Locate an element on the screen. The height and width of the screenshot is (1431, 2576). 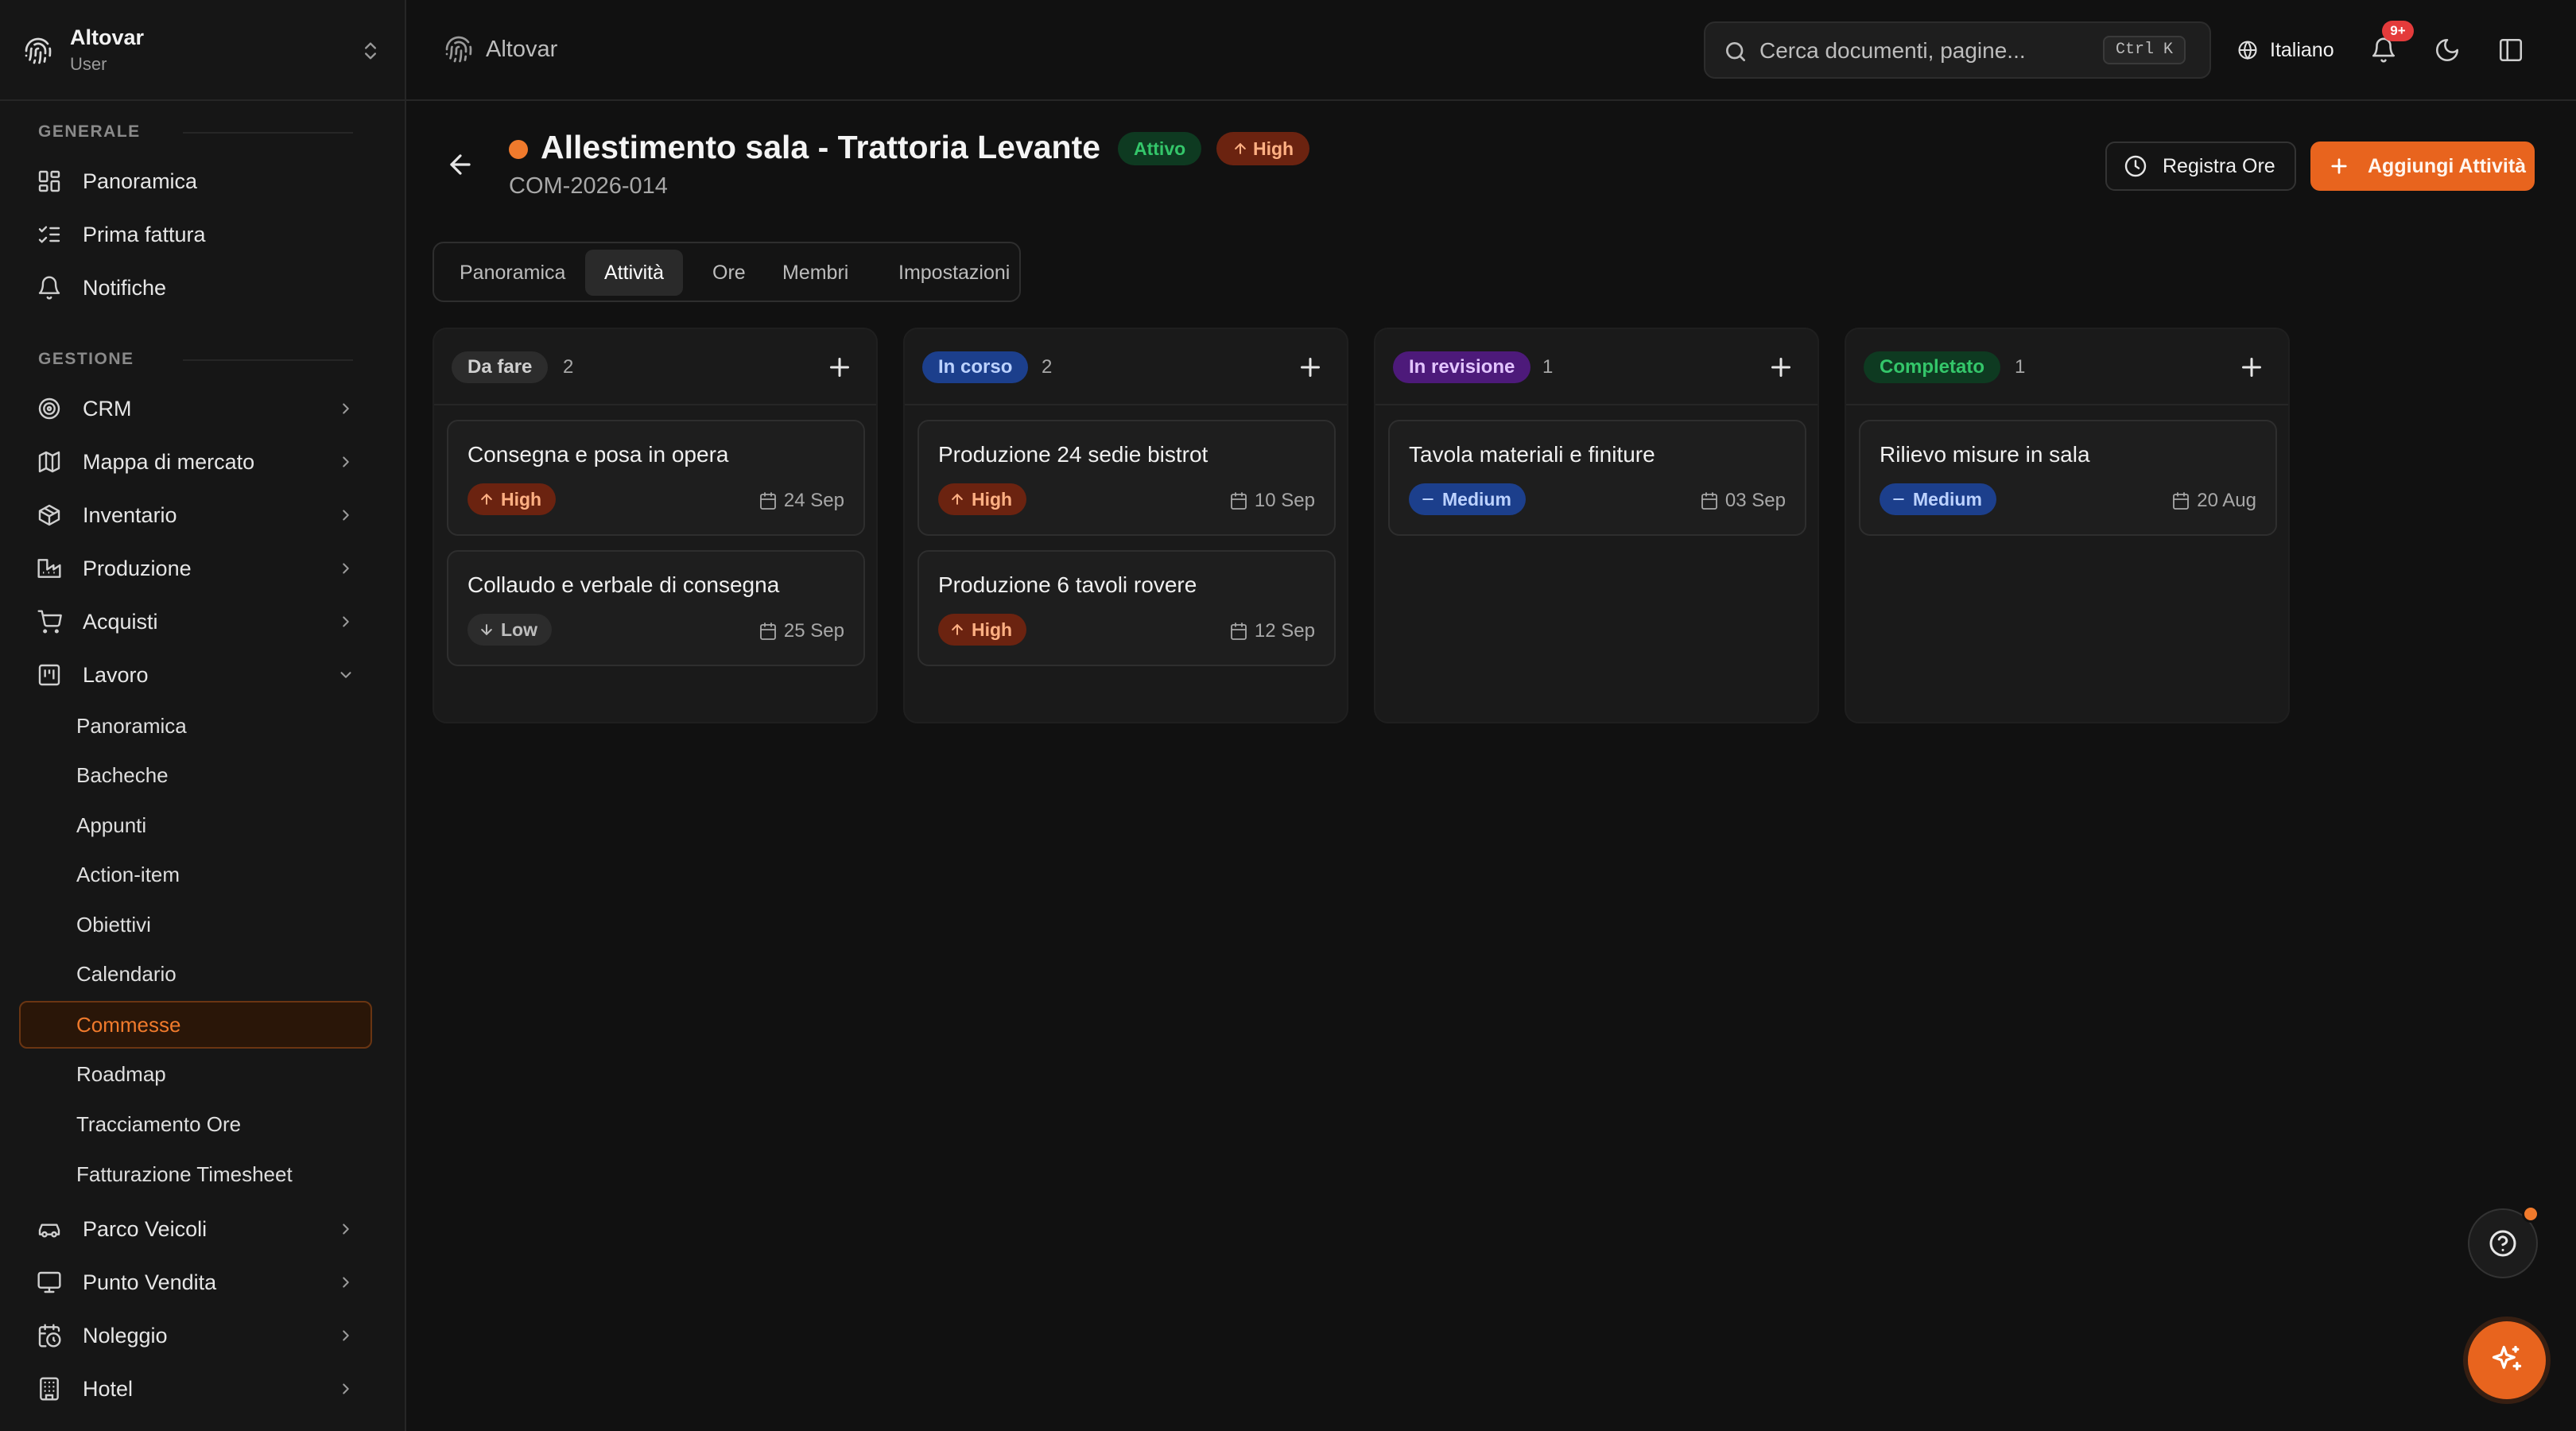
sidebar-item-parco-veicoli: Parco Veicoli is located at coordinates (196, 1229).